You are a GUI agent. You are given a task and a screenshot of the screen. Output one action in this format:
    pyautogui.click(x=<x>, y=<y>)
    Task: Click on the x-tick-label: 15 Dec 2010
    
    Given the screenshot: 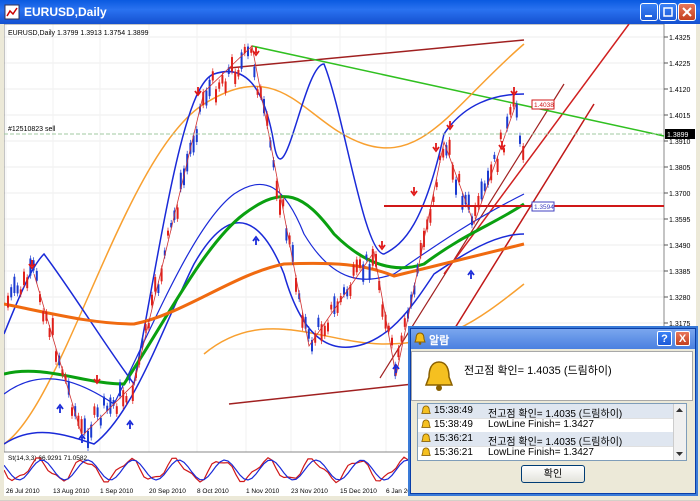 What is the action you would take?
    pyautogui.click(x=358, y=491)
    